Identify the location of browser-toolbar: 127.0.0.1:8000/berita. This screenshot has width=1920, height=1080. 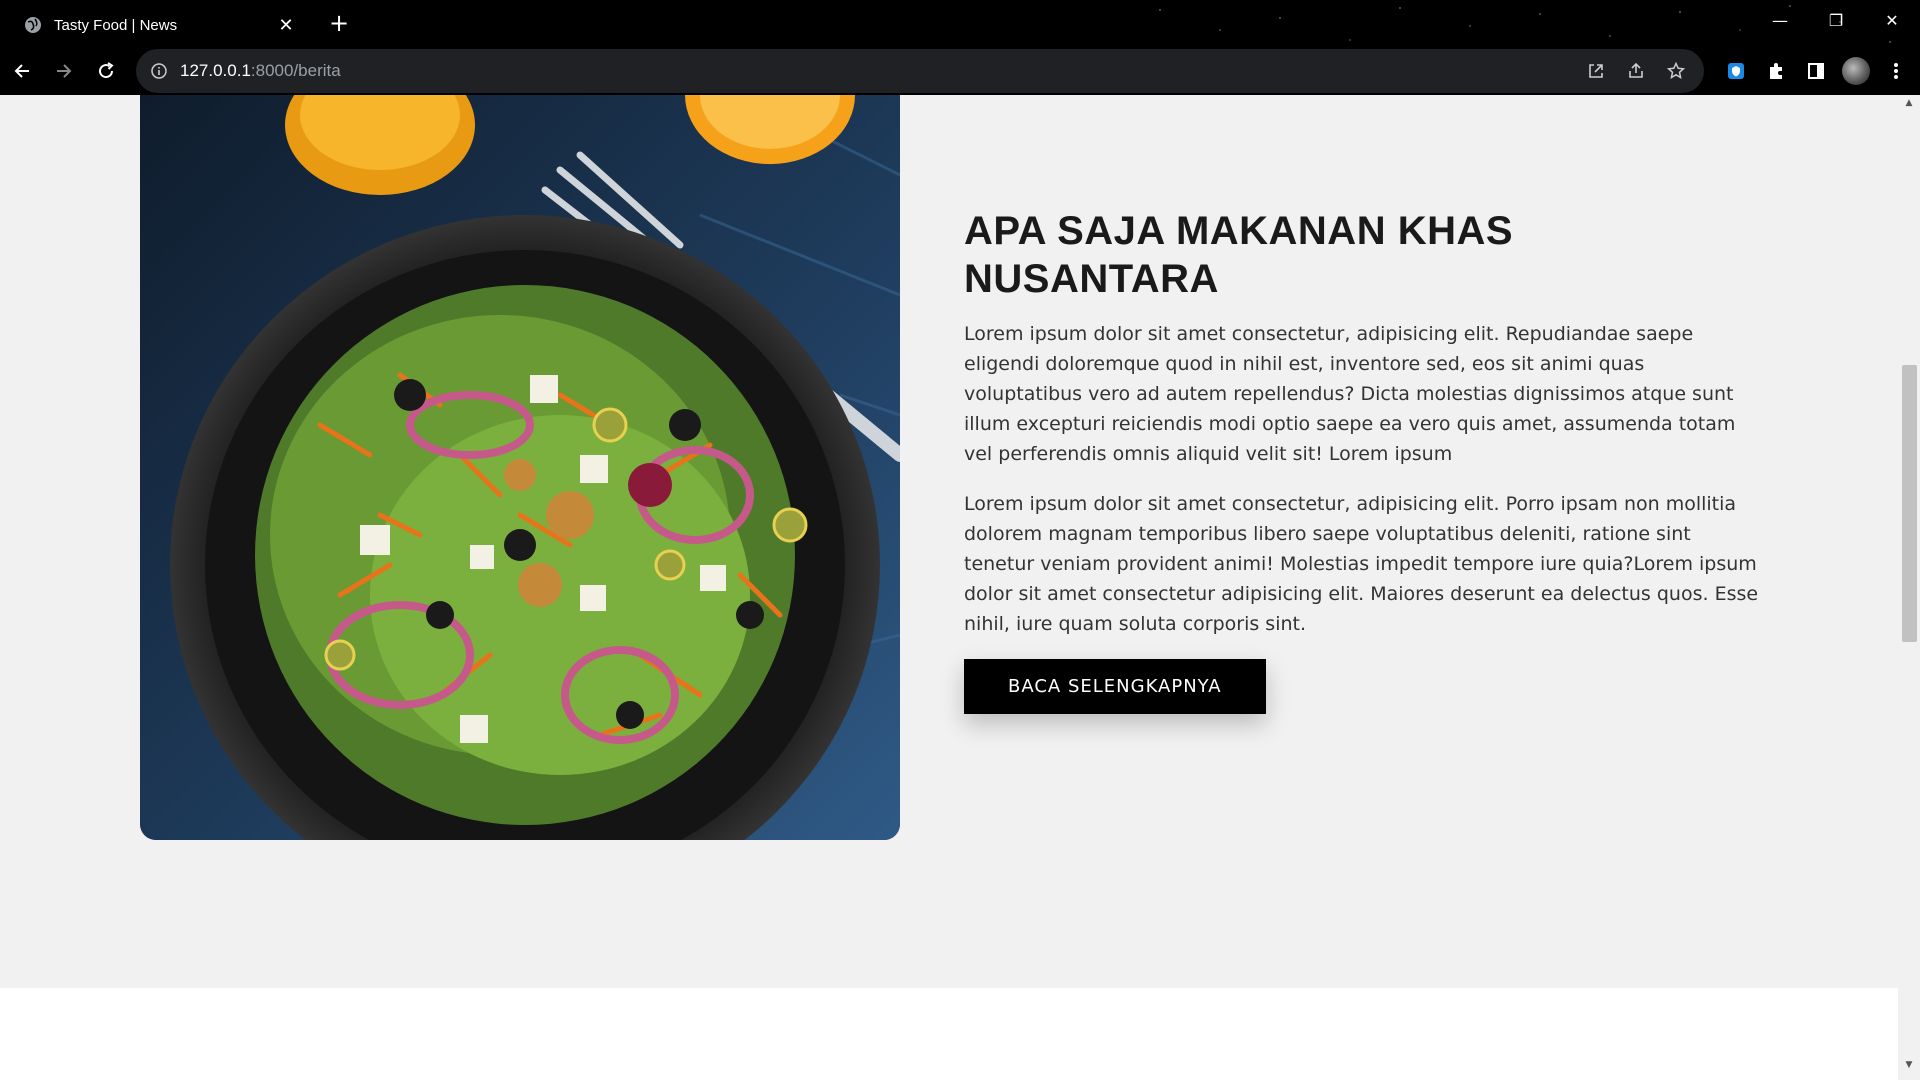
(960, 71).